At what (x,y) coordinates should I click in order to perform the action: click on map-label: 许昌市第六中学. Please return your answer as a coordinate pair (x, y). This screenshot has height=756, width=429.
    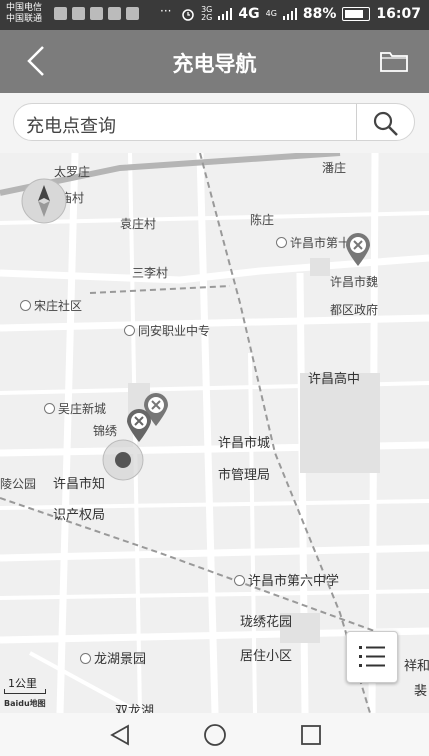
    Looking at the image, I should click on (286, 579).